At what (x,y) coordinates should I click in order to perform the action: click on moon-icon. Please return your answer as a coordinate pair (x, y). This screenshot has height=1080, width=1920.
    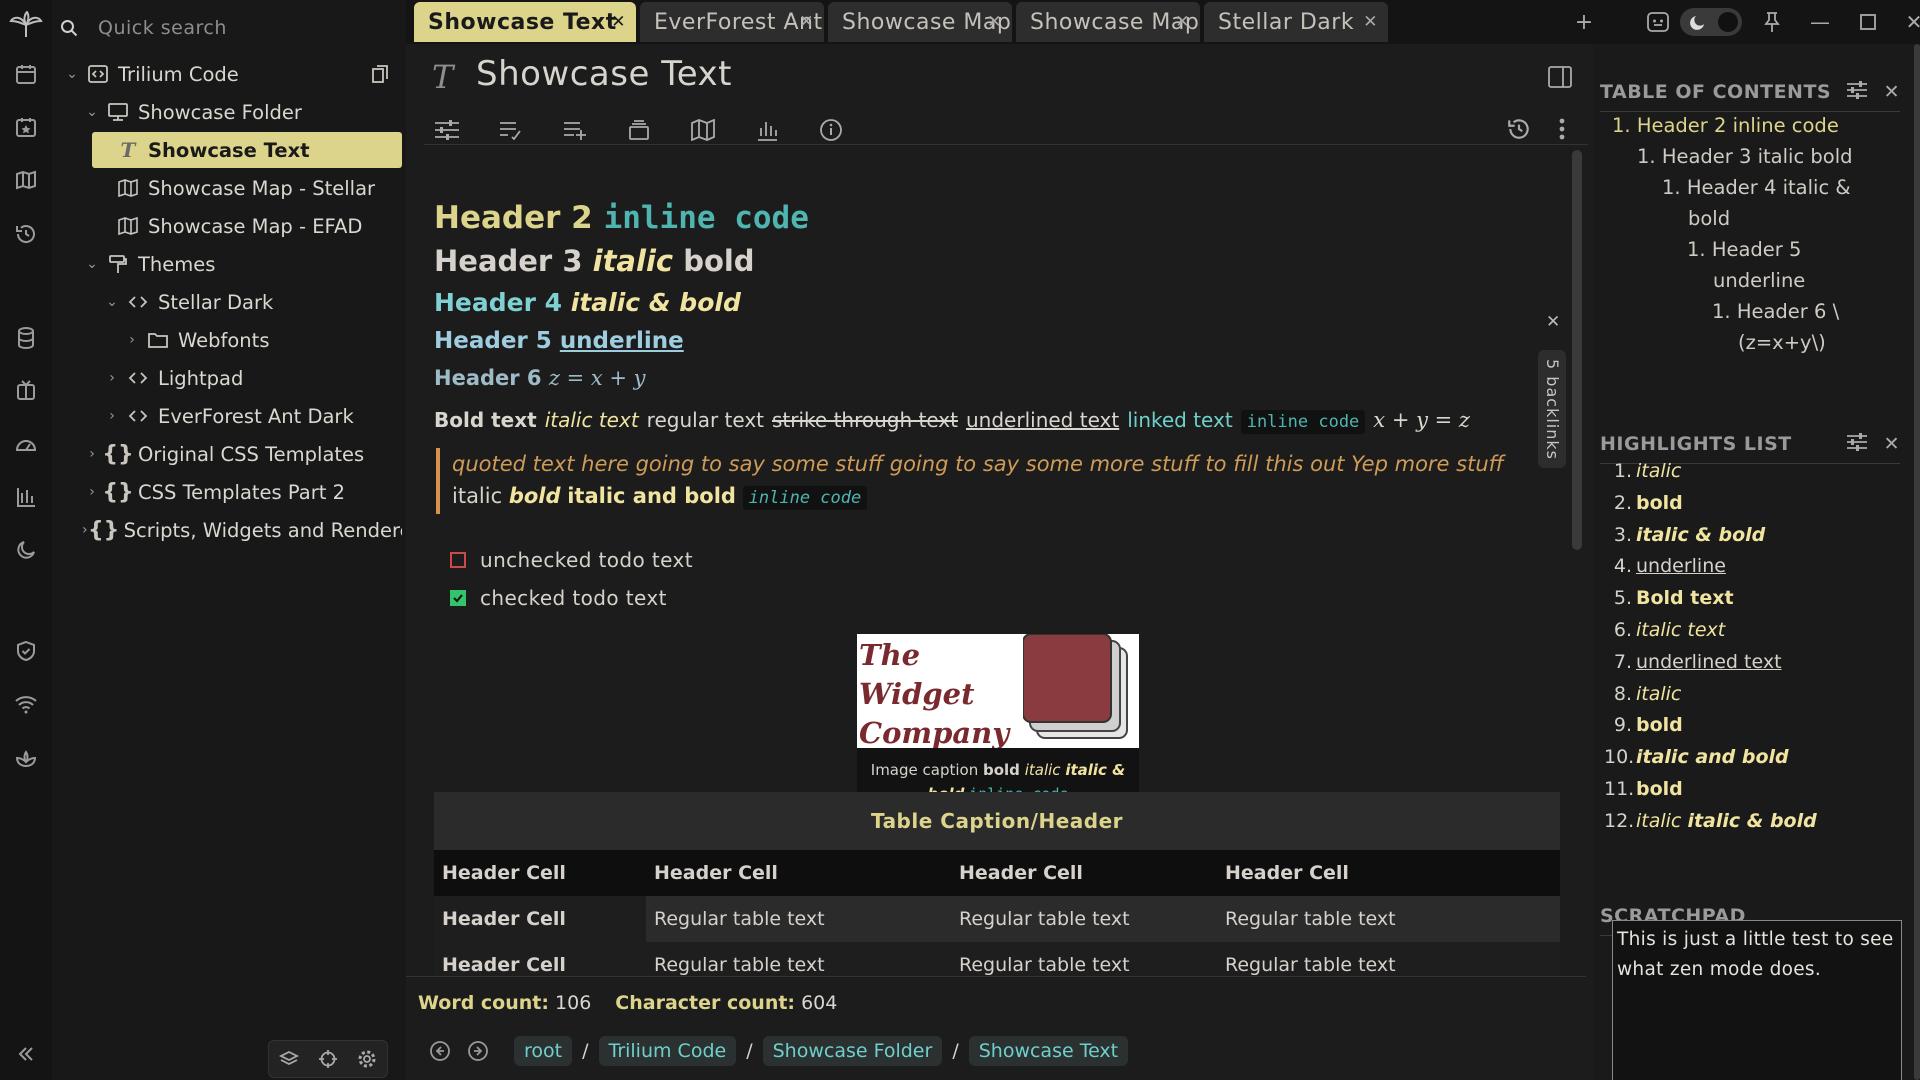
    Looking at the image, I should click on (26, 550).